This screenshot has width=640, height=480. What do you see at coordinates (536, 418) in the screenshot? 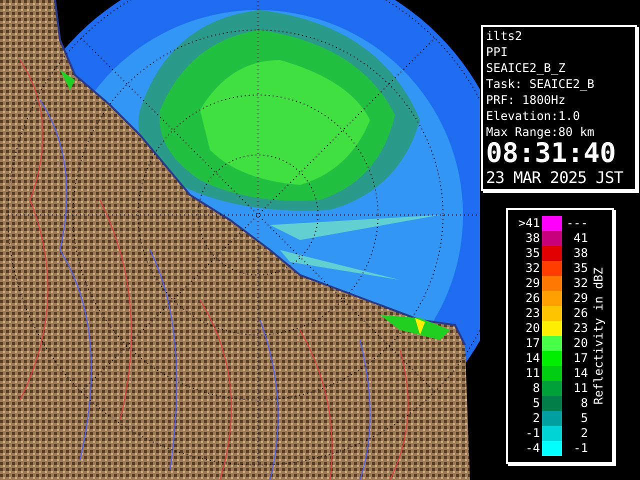
I see `legend-low-label: 2` at bounding box center [536, 418].